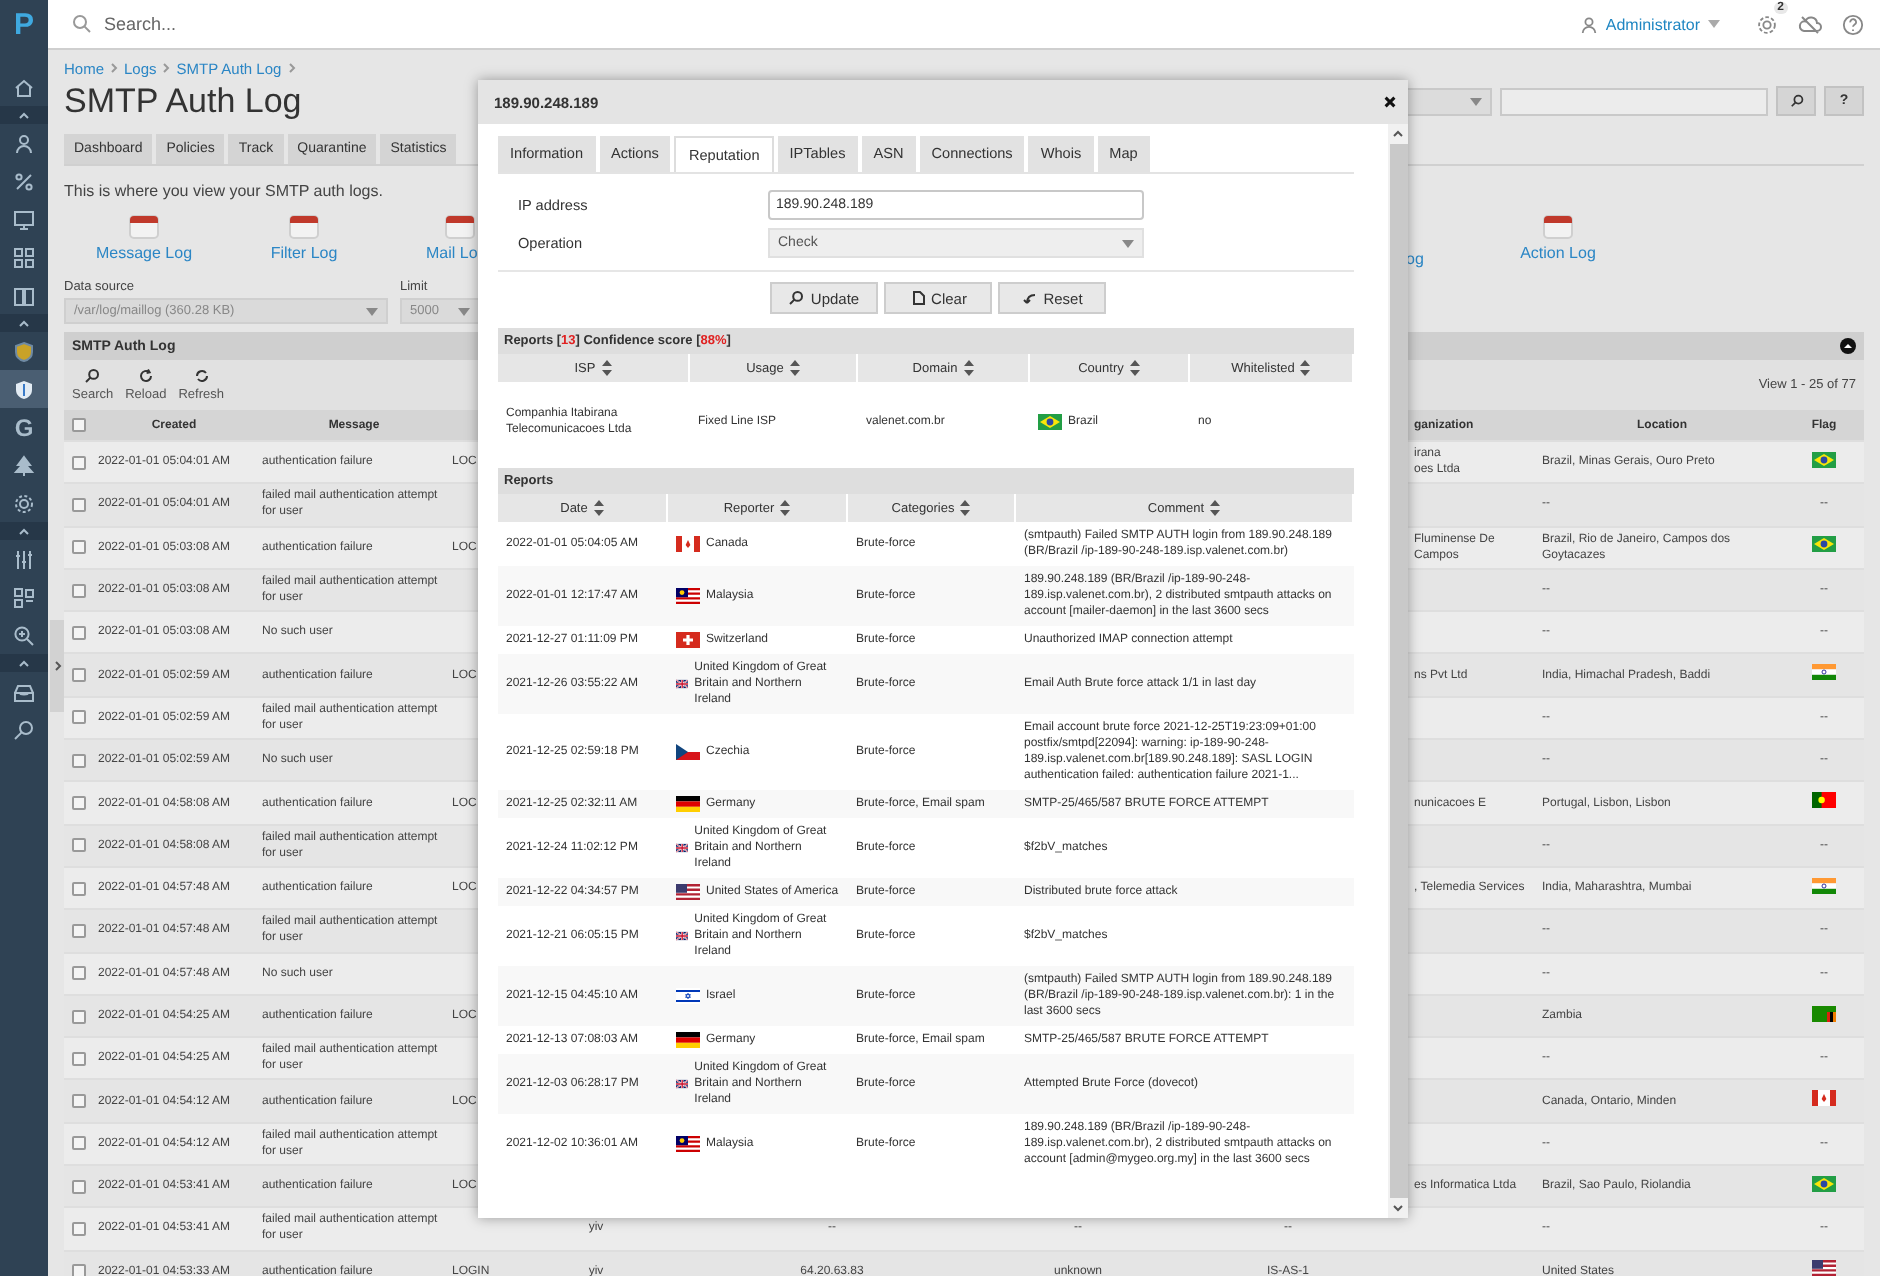 The width and height of the screenshot is (1880, 1276). What do you see at coordinates (917, 298) in the screenshot?
I see `page-icon` at bounding box center [917, 298].